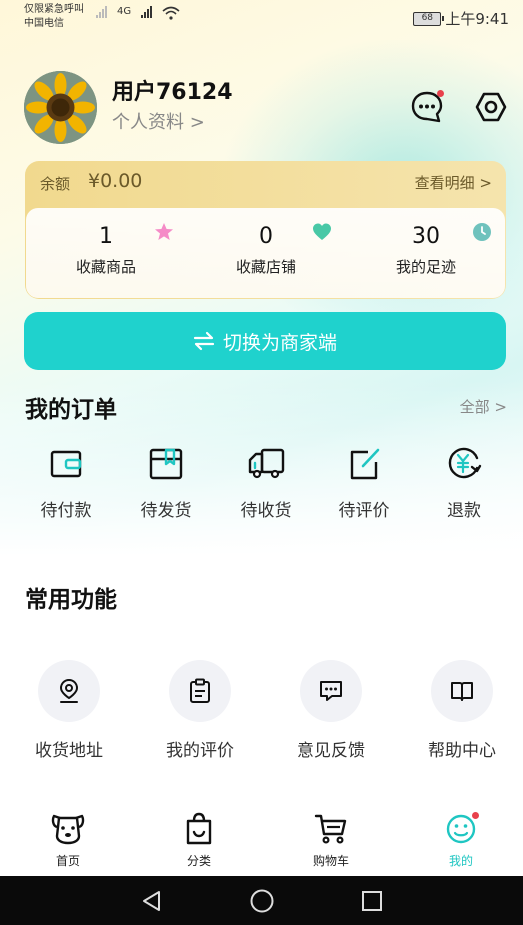  I want to click on hexagon-settings-icon, so click(491, 107).